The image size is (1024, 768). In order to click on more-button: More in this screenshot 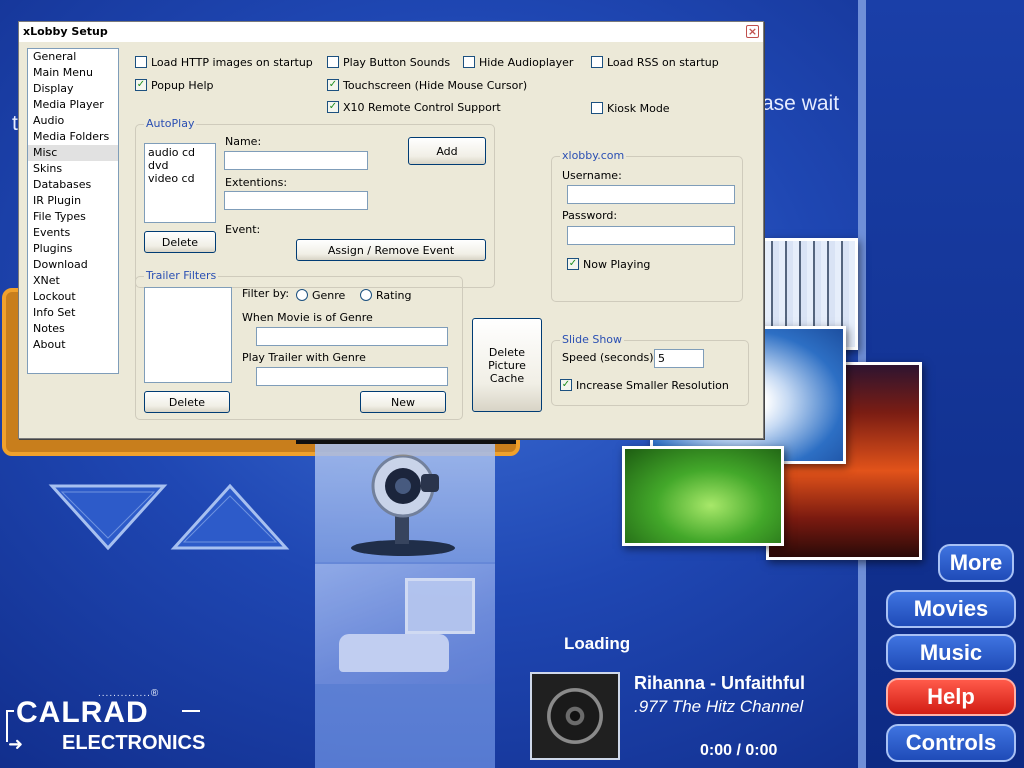, I will do `click(976, 563)`.